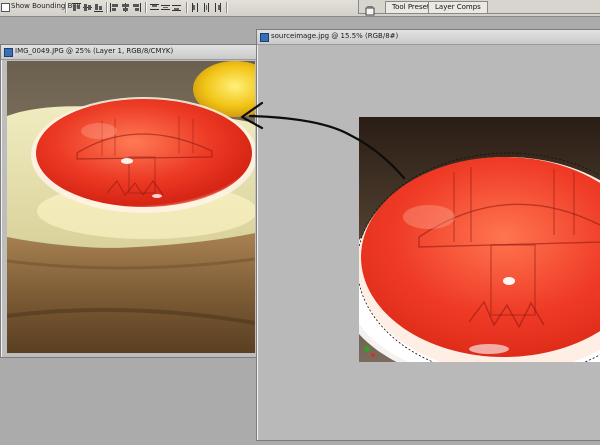 This screenshot has height=445, width=600. I want to click on drag-arrow-annotation, so click(323, 140).